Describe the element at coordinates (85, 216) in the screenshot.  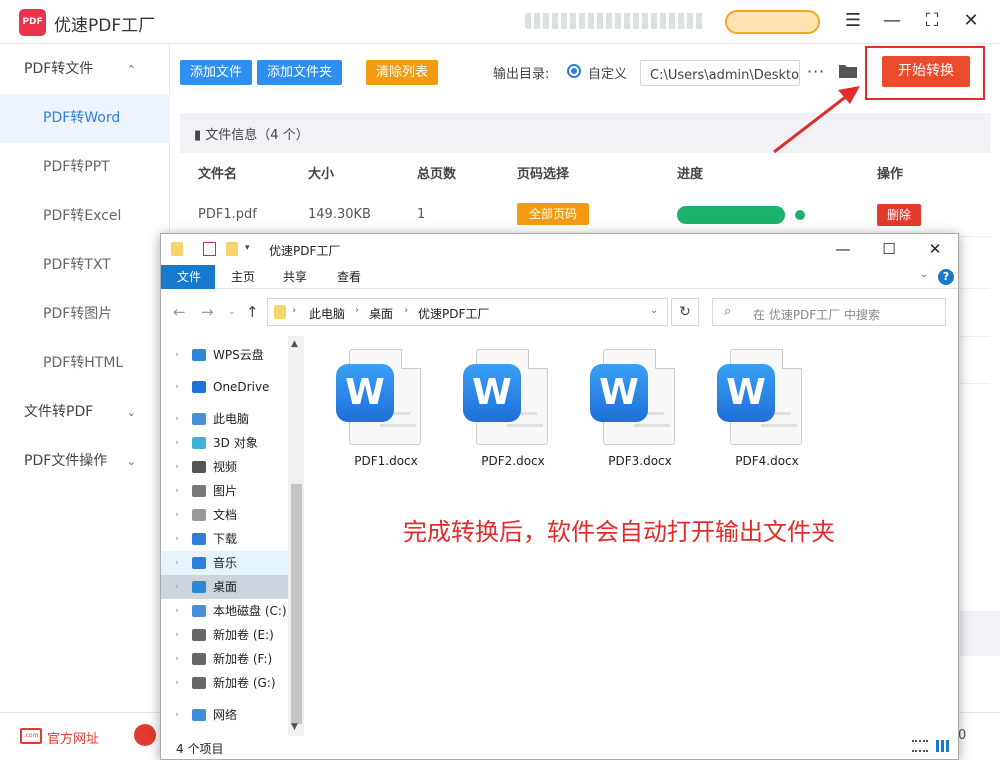
I see `sidebar-item-pdf-to-excel: PDF转Excel` at that location.